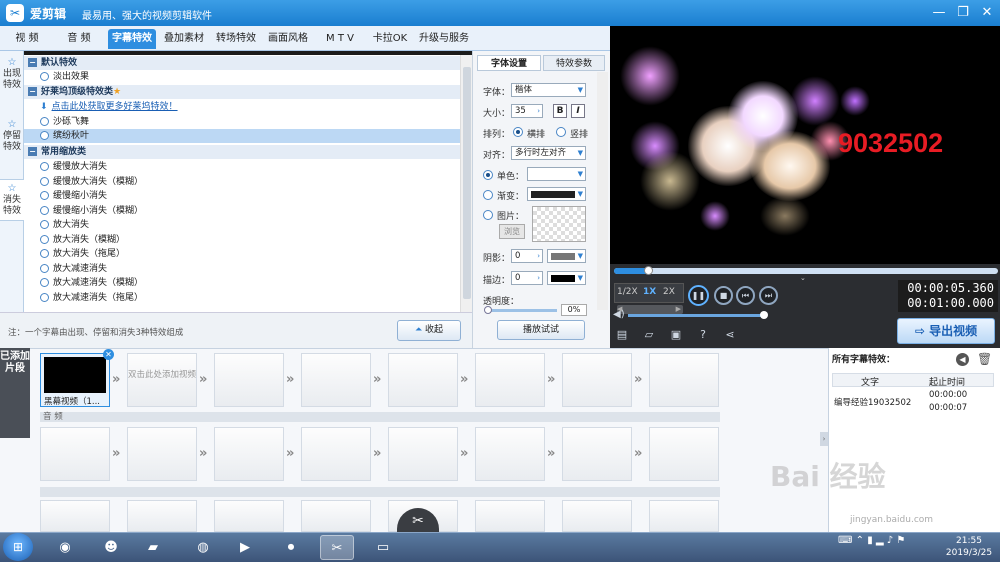 This screenshot has height=562, width=1000. I want to click on network-icon: ▂, so click(880, 540).